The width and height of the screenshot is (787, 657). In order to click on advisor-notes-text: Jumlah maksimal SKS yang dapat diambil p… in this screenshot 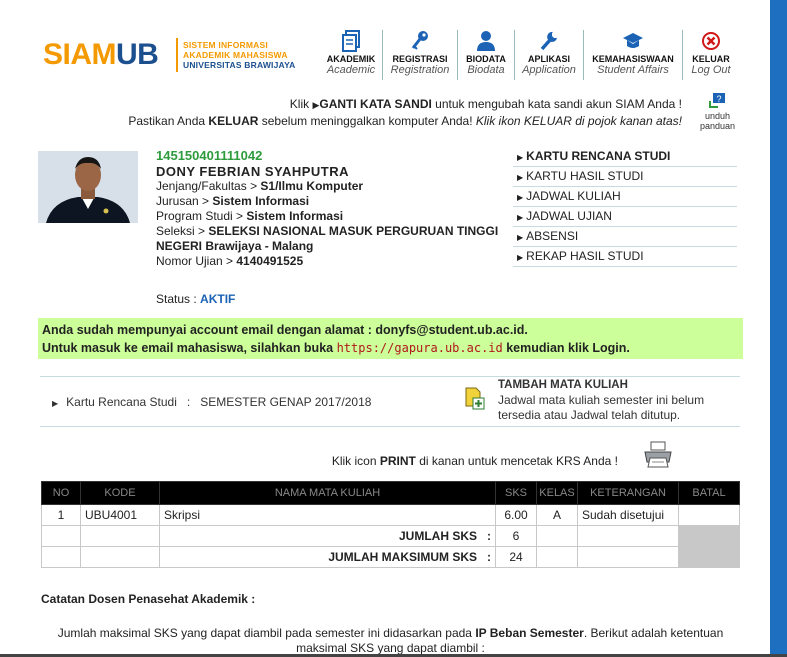, I will do `click(390, 641)`.